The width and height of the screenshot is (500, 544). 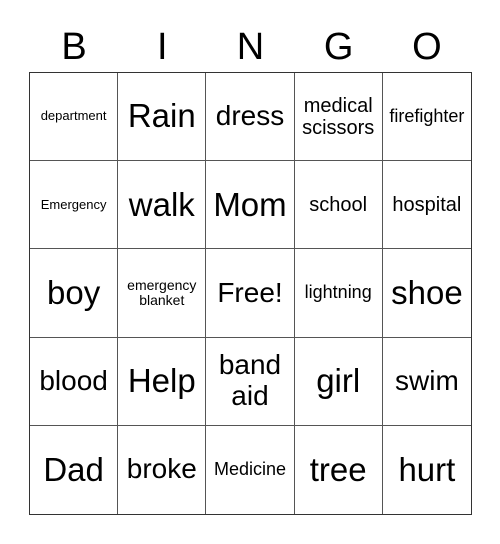 I want to click on header-letter-g: G, so click(x=338, y=47).